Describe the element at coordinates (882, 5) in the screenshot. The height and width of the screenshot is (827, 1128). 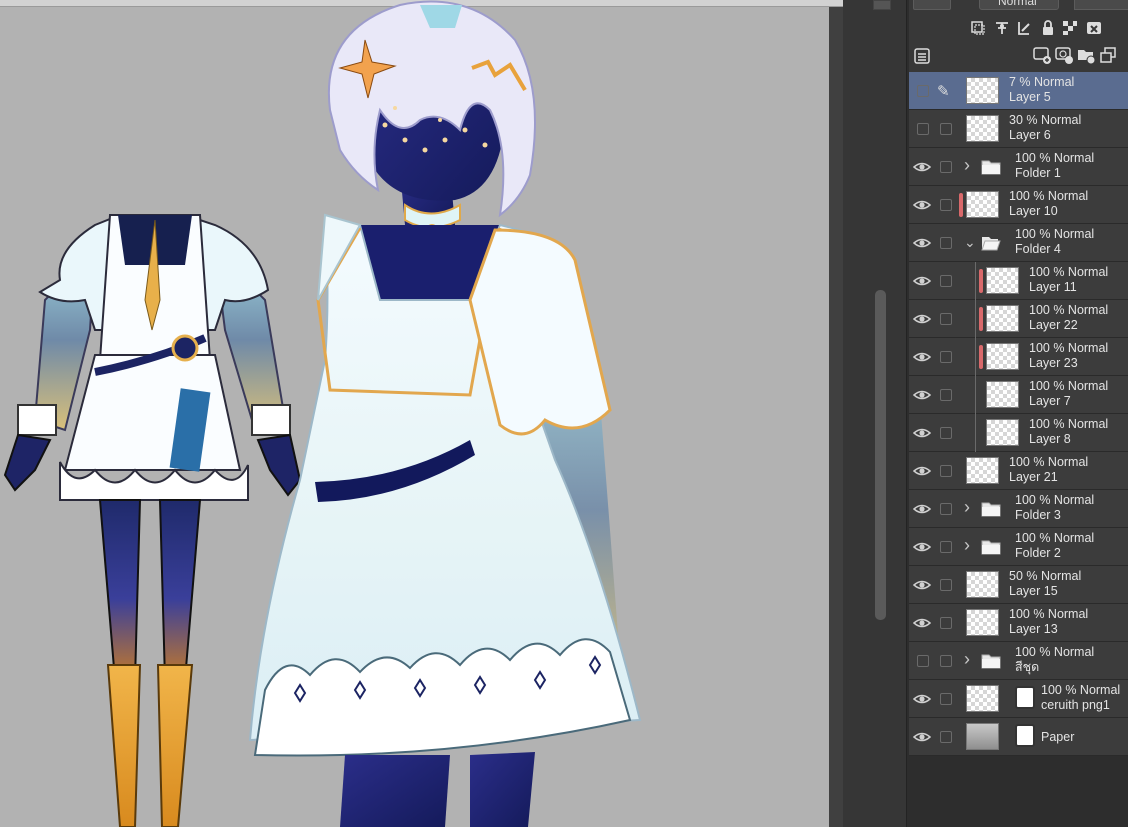
I see `collapse-panel-button` at that location.